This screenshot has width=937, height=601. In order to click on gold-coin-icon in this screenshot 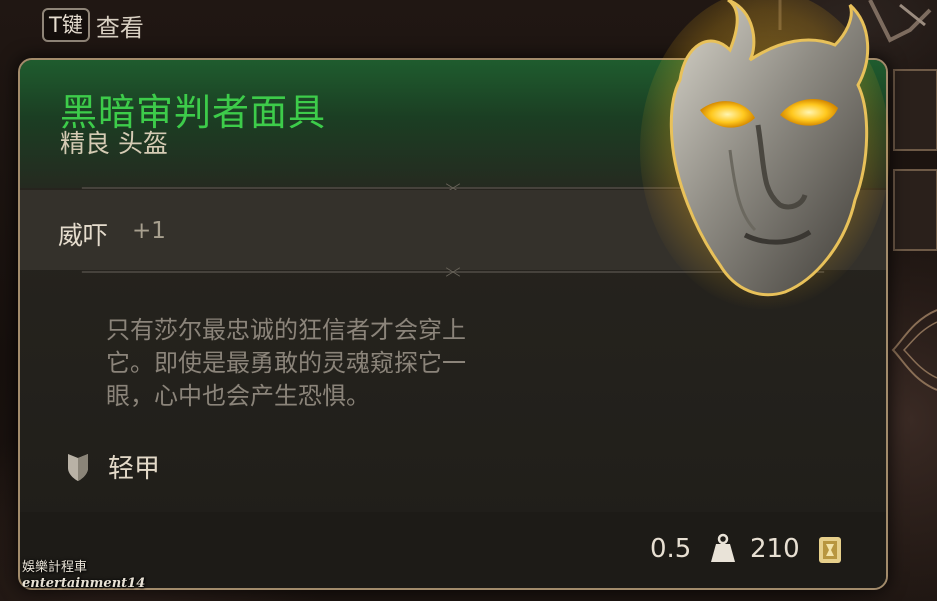, I will do `click(830, 550)`.